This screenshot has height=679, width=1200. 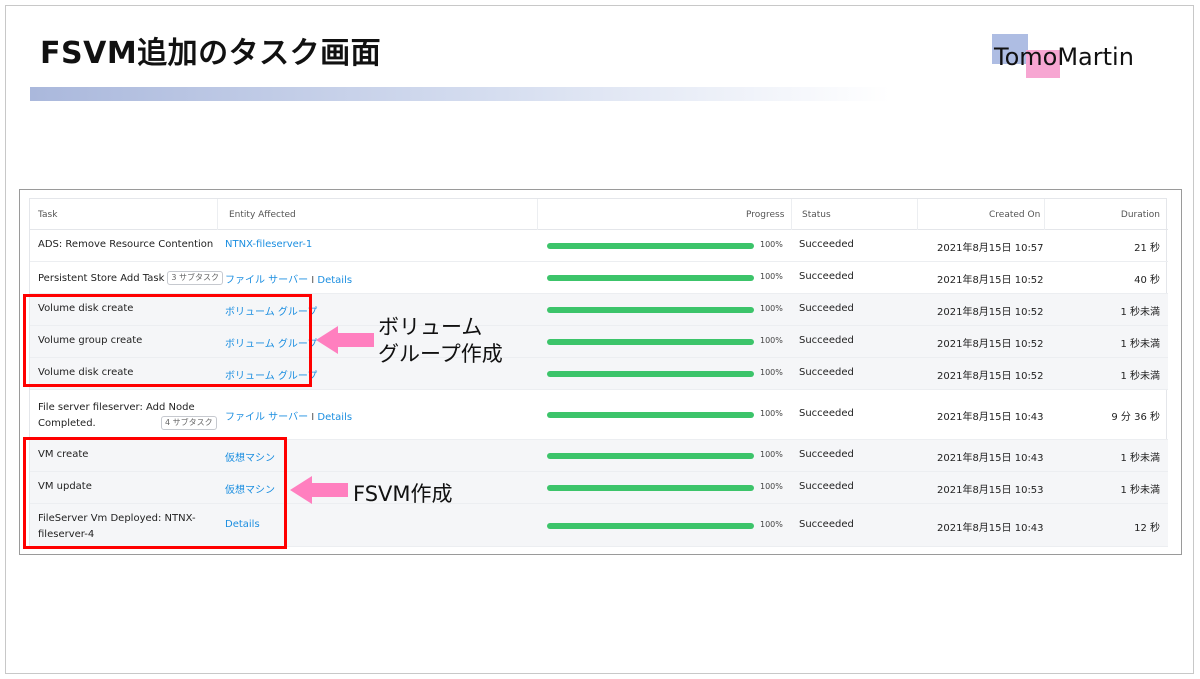 I want to click on tomomartin-logo: TomoMartin, so click(x=1072, y=57).